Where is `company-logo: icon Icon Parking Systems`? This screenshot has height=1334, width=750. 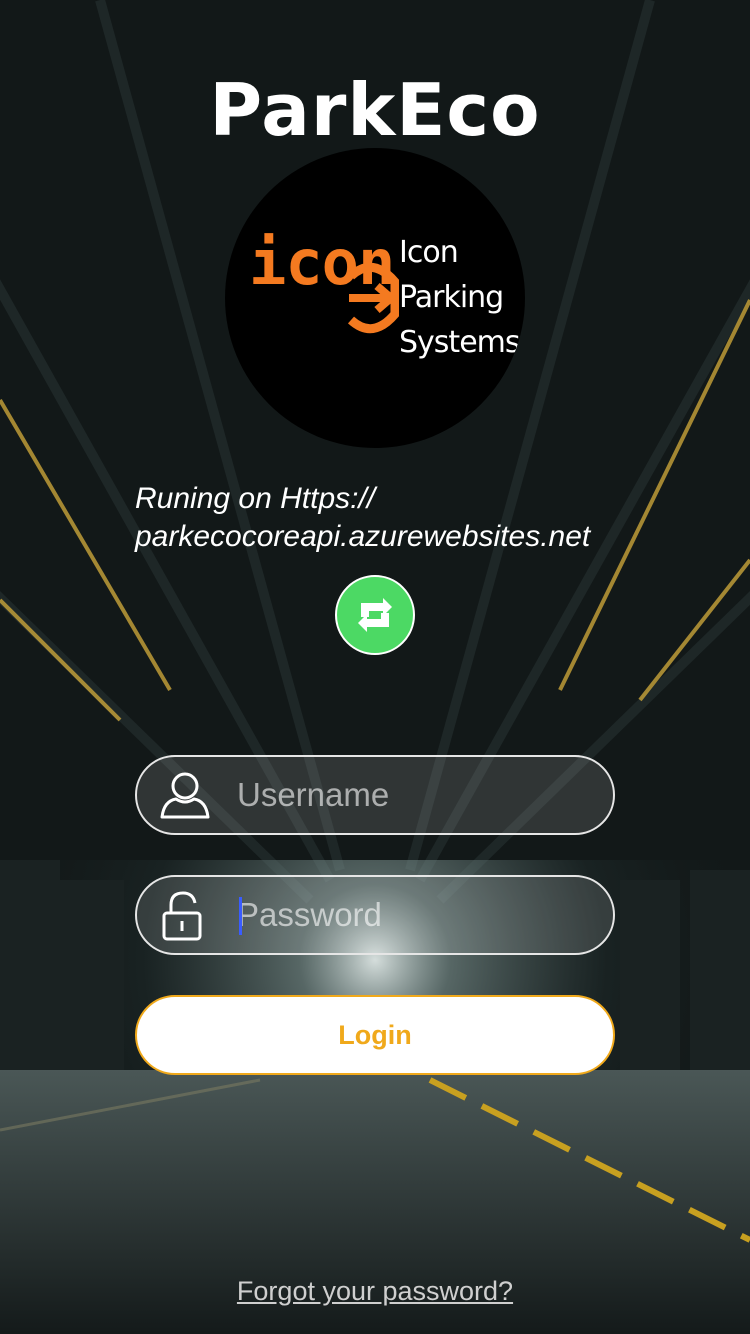 company-logo: icon Icon Parking Systems is located at coordinates (375, 298).